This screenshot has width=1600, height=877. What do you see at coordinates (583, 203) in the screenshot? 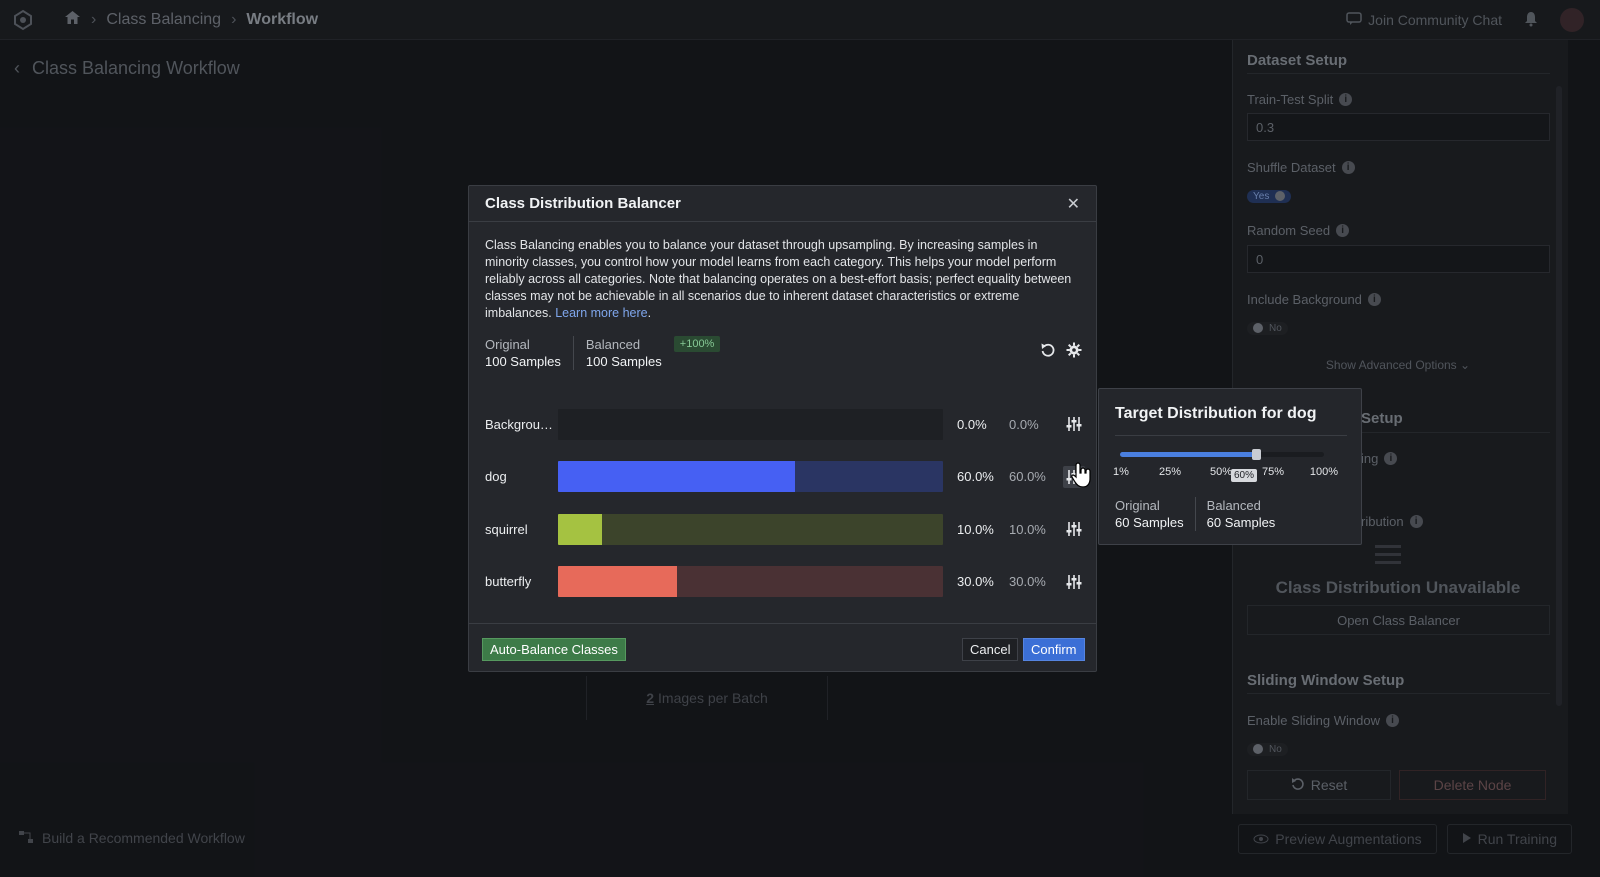
I see `modal-title: Class Distribution Balancer` at bounding box center [583, 203].